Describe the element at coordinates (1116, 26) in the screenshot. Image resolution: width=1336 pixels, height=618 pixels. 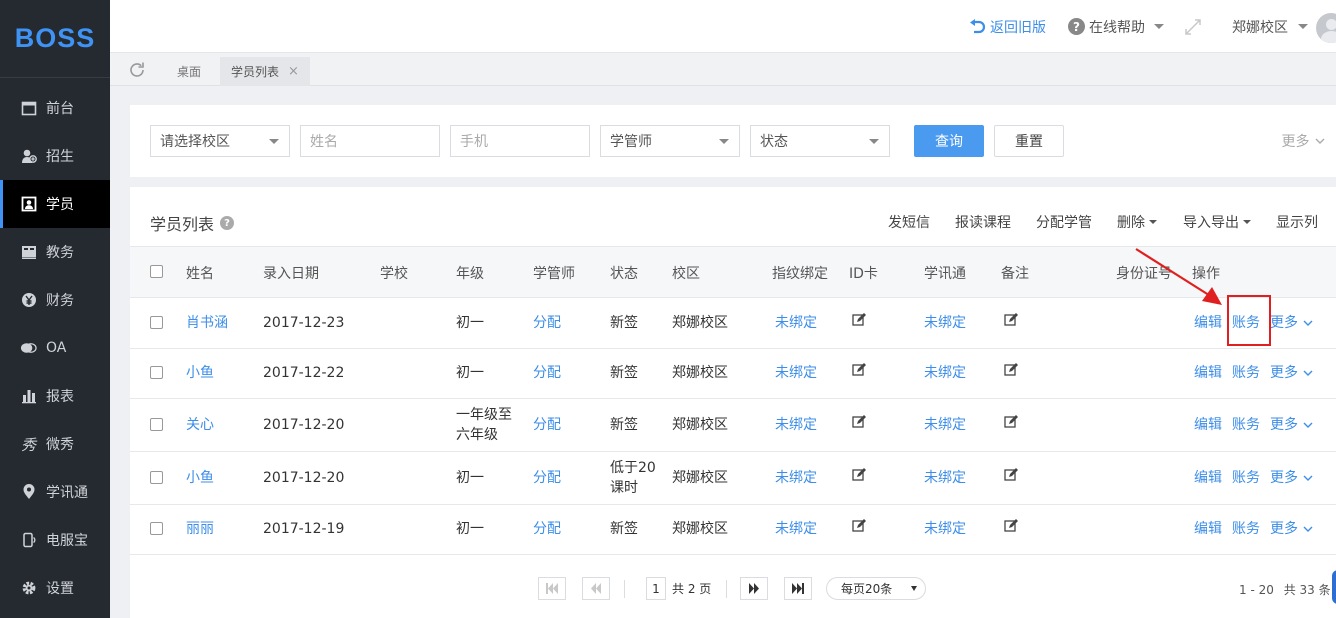
I see `online-help-menu: ? 在线帮助` at that location.